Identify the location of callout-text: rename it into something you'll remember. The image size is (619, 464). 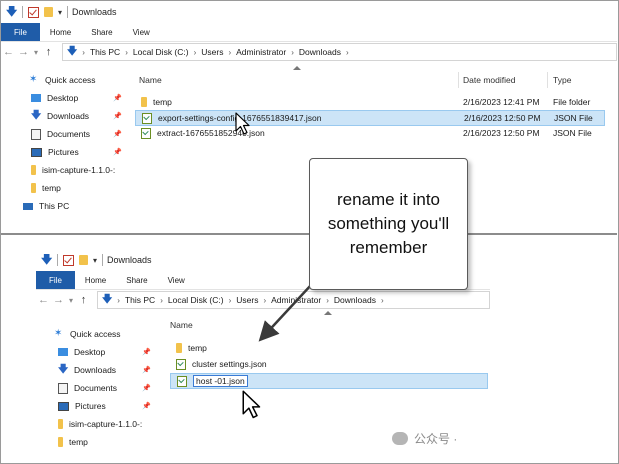
(388, 223).